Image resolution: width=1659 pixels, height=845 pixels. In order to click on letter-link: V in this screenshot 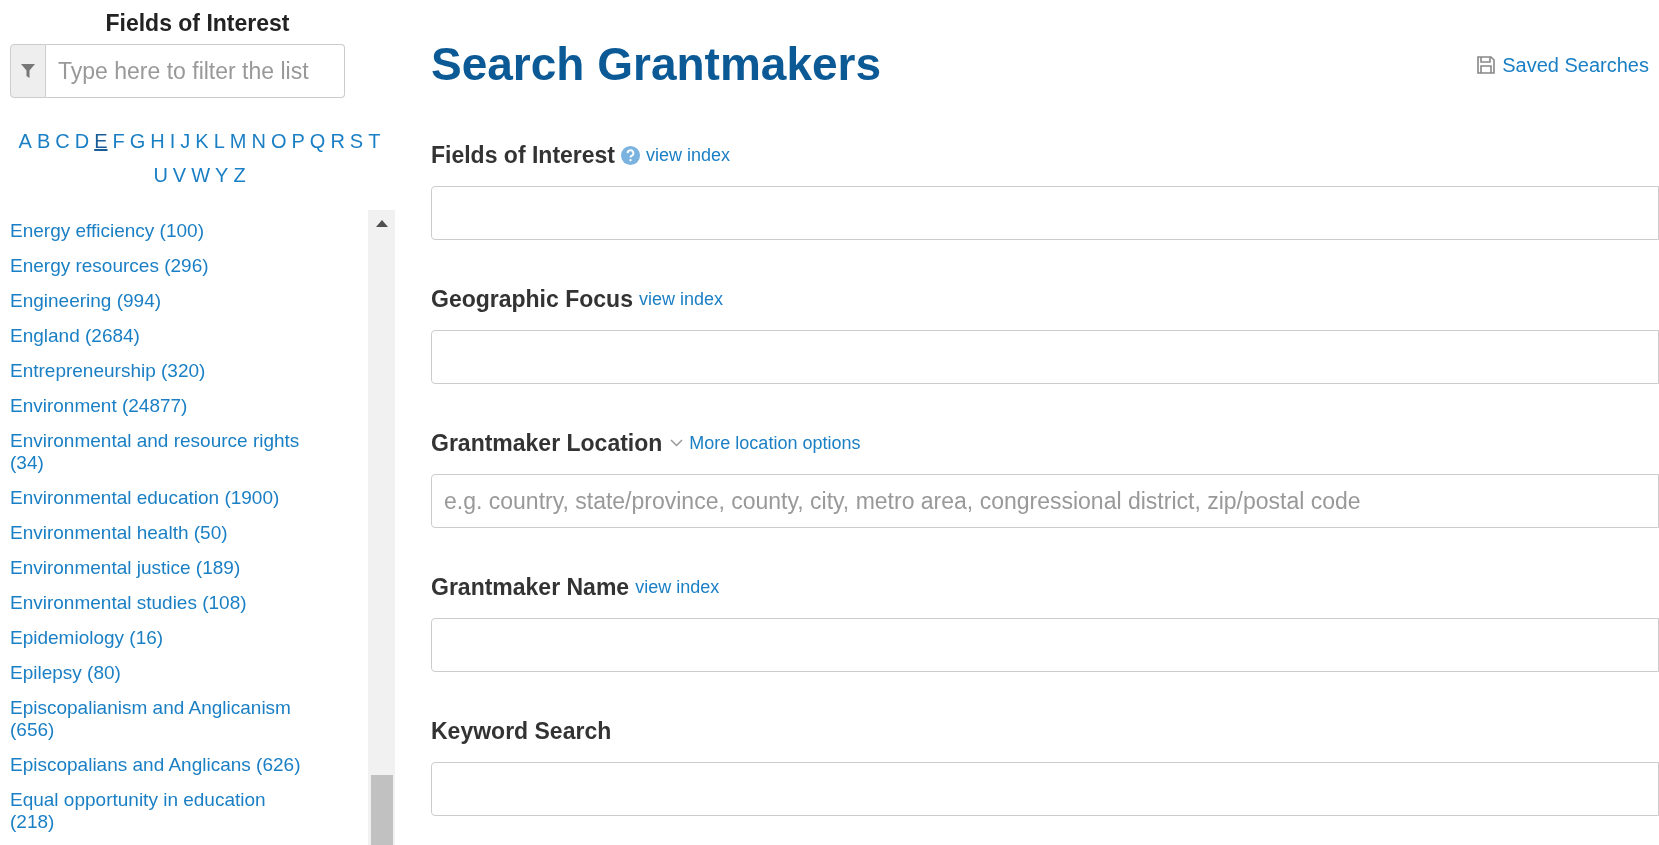, I will do `click(179, 175)`.